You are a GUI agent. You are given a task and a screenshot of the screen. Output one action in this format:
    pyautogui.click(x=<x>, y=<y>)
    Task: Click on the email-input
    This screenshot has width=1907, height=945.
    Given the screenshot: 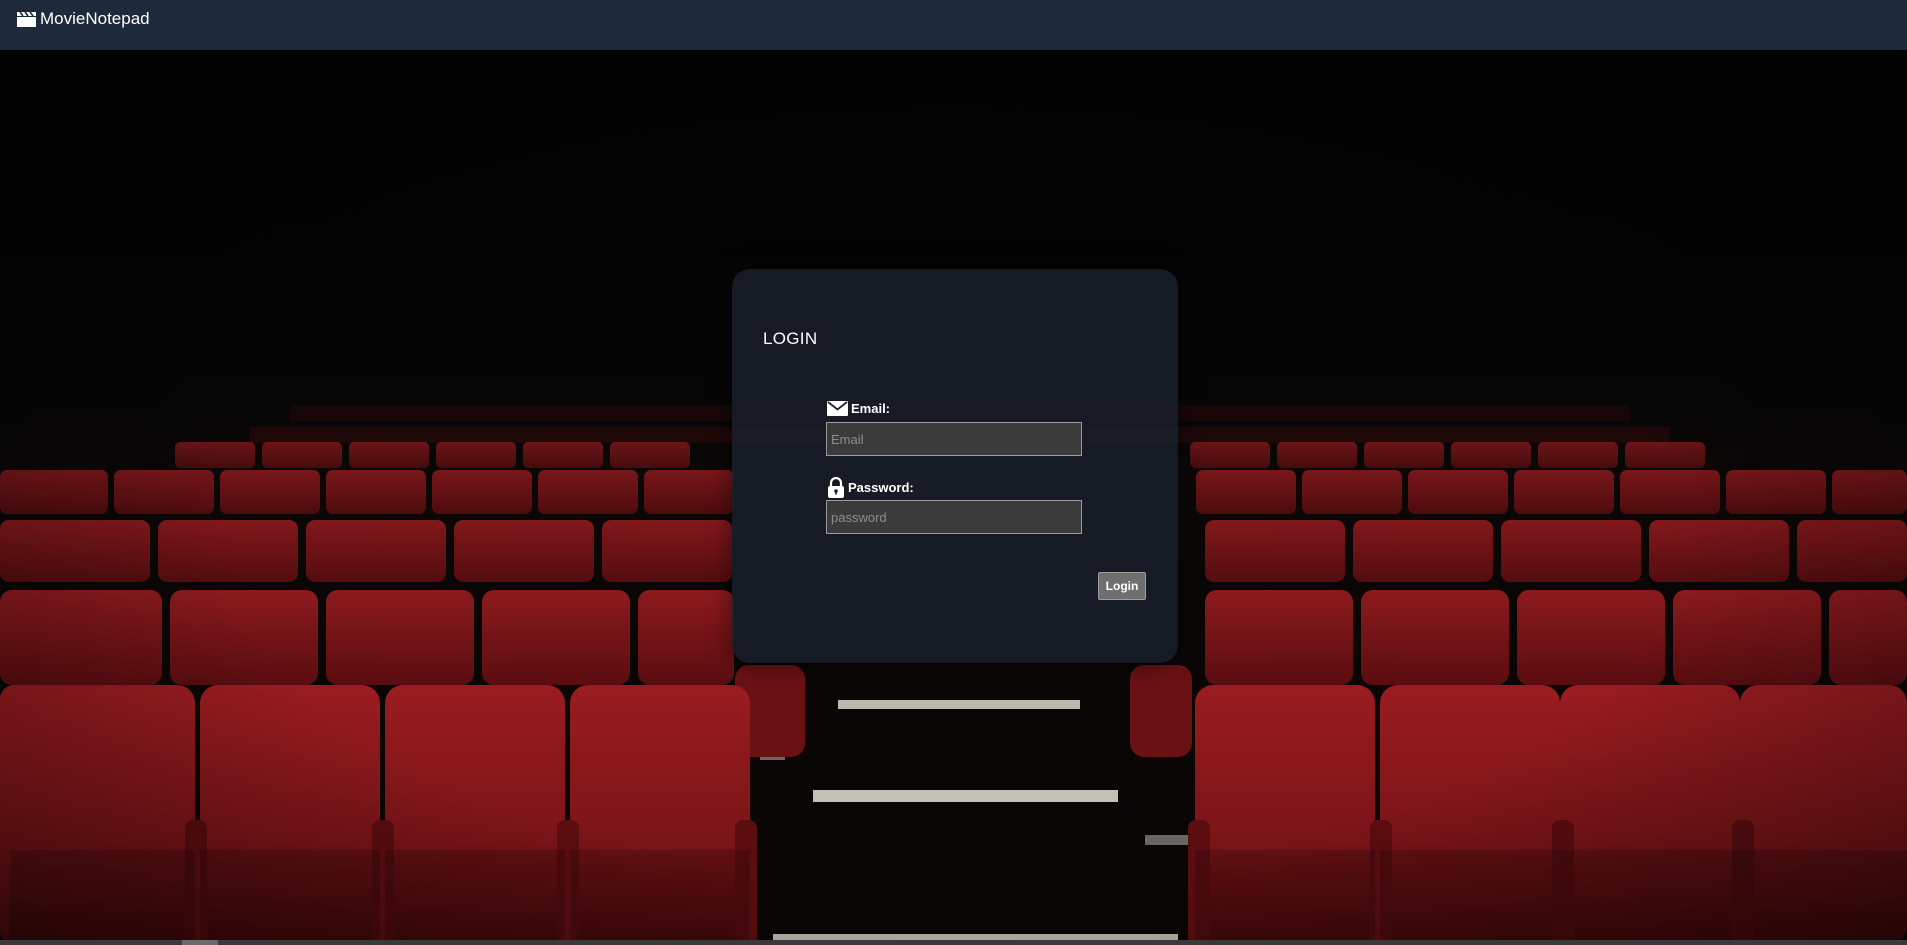 What is the action you would take?
    pyautogui.click(x=954, y=439)
    